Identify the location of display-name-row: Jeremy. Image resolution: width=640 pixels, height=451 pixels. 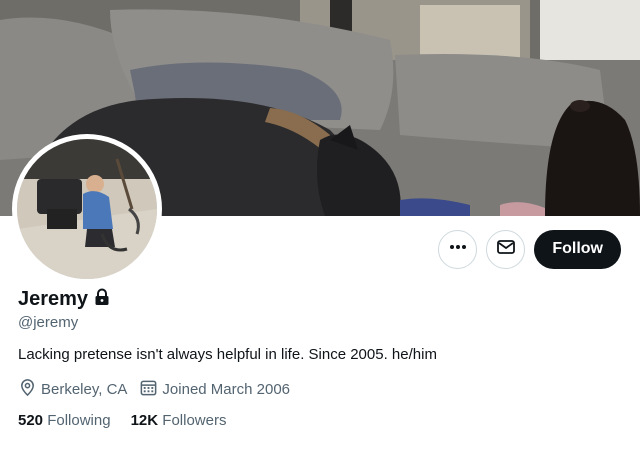
(65, 299).